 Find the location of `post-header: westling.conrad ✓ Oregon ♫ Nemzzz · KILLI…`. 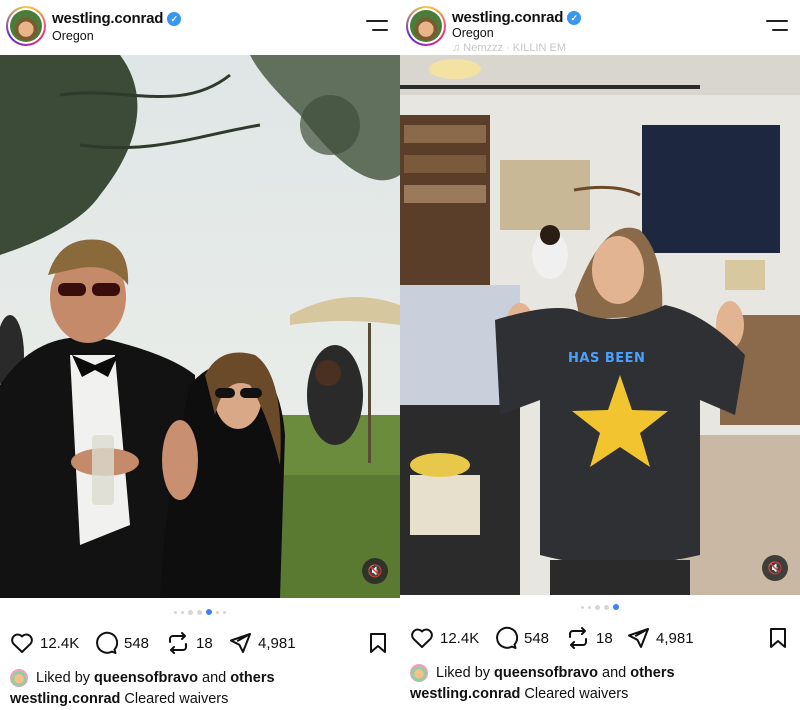

post-header: westling.conrad ✓ Oregon ♫ Nemzzz · KILLI… is located at coordinates (600, 27).